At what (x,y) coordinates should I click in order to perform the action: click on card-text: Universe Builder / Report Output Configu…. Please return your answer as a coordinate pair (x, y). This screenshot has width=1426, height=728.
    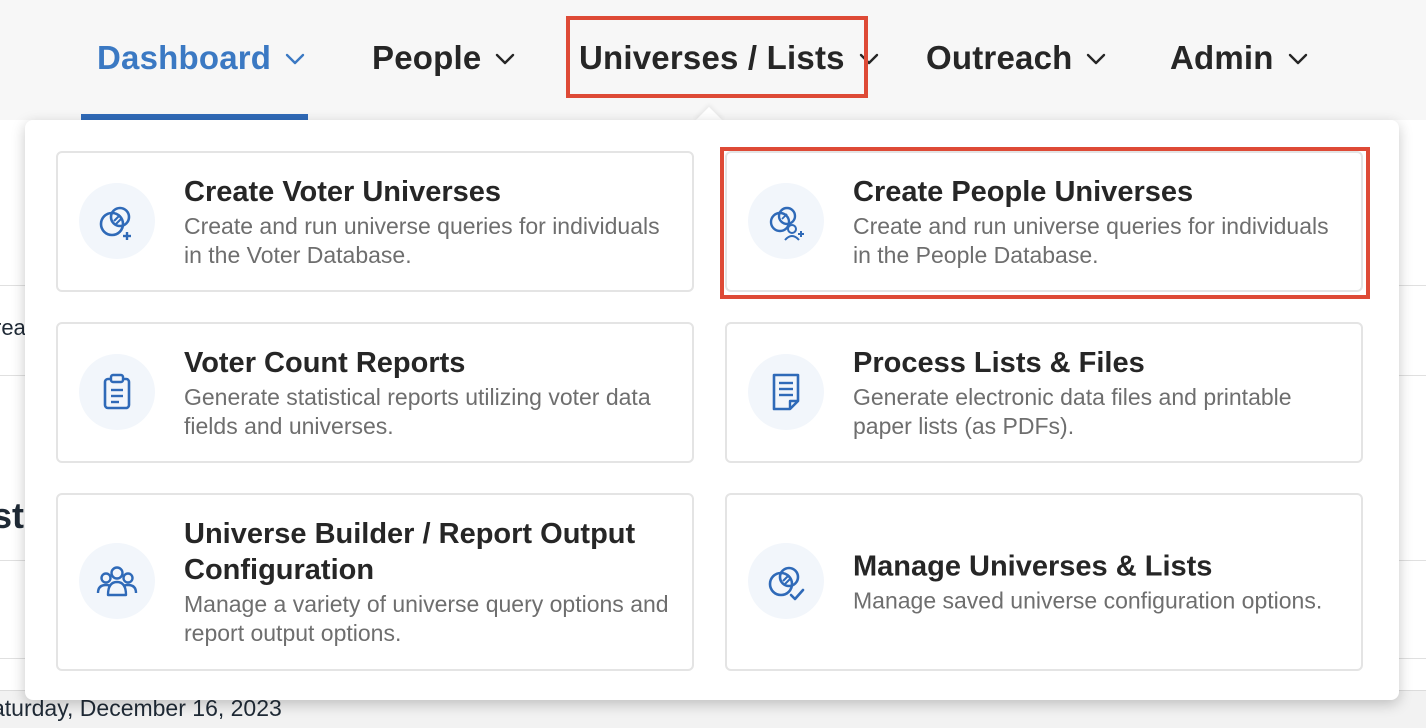
    Looking at the image, I should click on (428, 582).